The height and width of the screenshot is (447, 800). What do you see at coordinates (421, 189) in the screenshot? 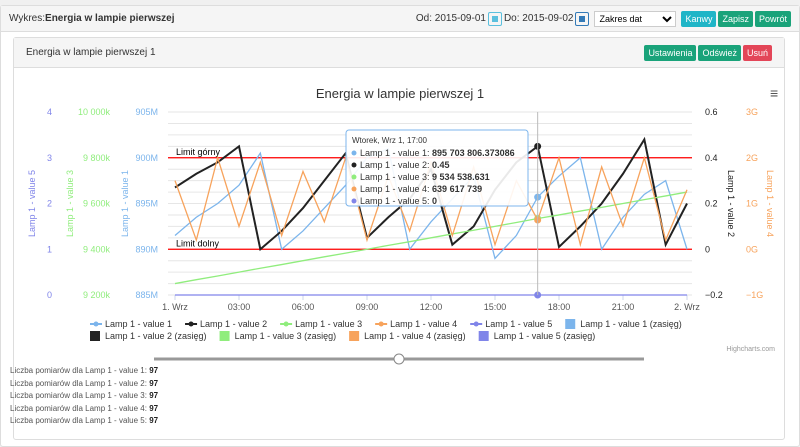
I see `tooltip-row: Lamp 1 - value 4: 639 617 739` at bounding box center [421, 189].